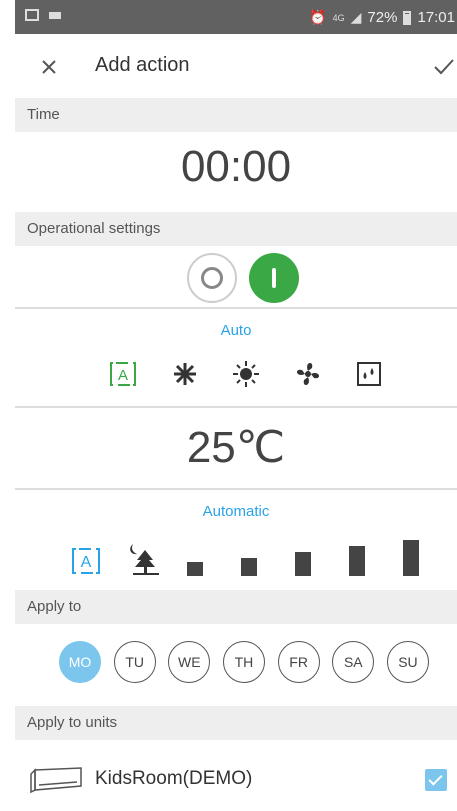  What do you see at coordinates (356, 17) in the screenshot?
I see `signal-icon: ◢` at bounding box center [356, 17].